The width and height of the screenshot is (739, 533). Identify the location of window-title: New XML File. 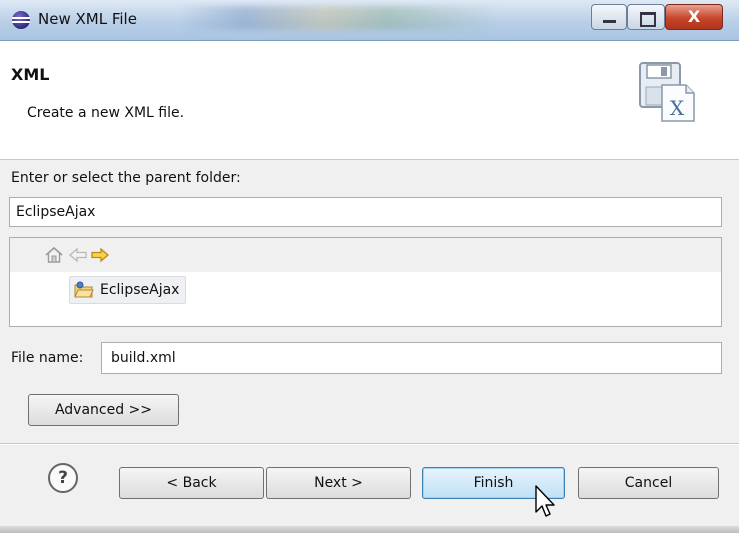
(87, 19).